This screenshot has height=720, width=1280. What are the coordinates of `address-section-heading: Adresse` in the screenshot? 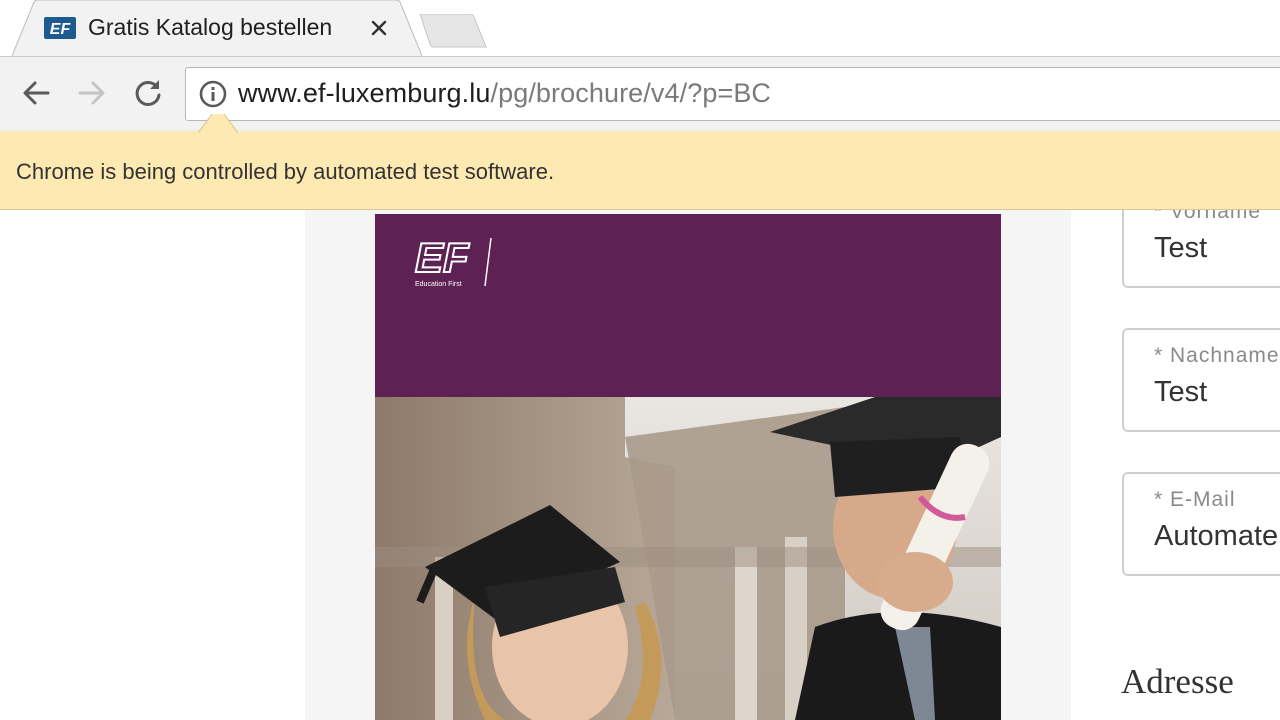 It's located at (1177, 681).